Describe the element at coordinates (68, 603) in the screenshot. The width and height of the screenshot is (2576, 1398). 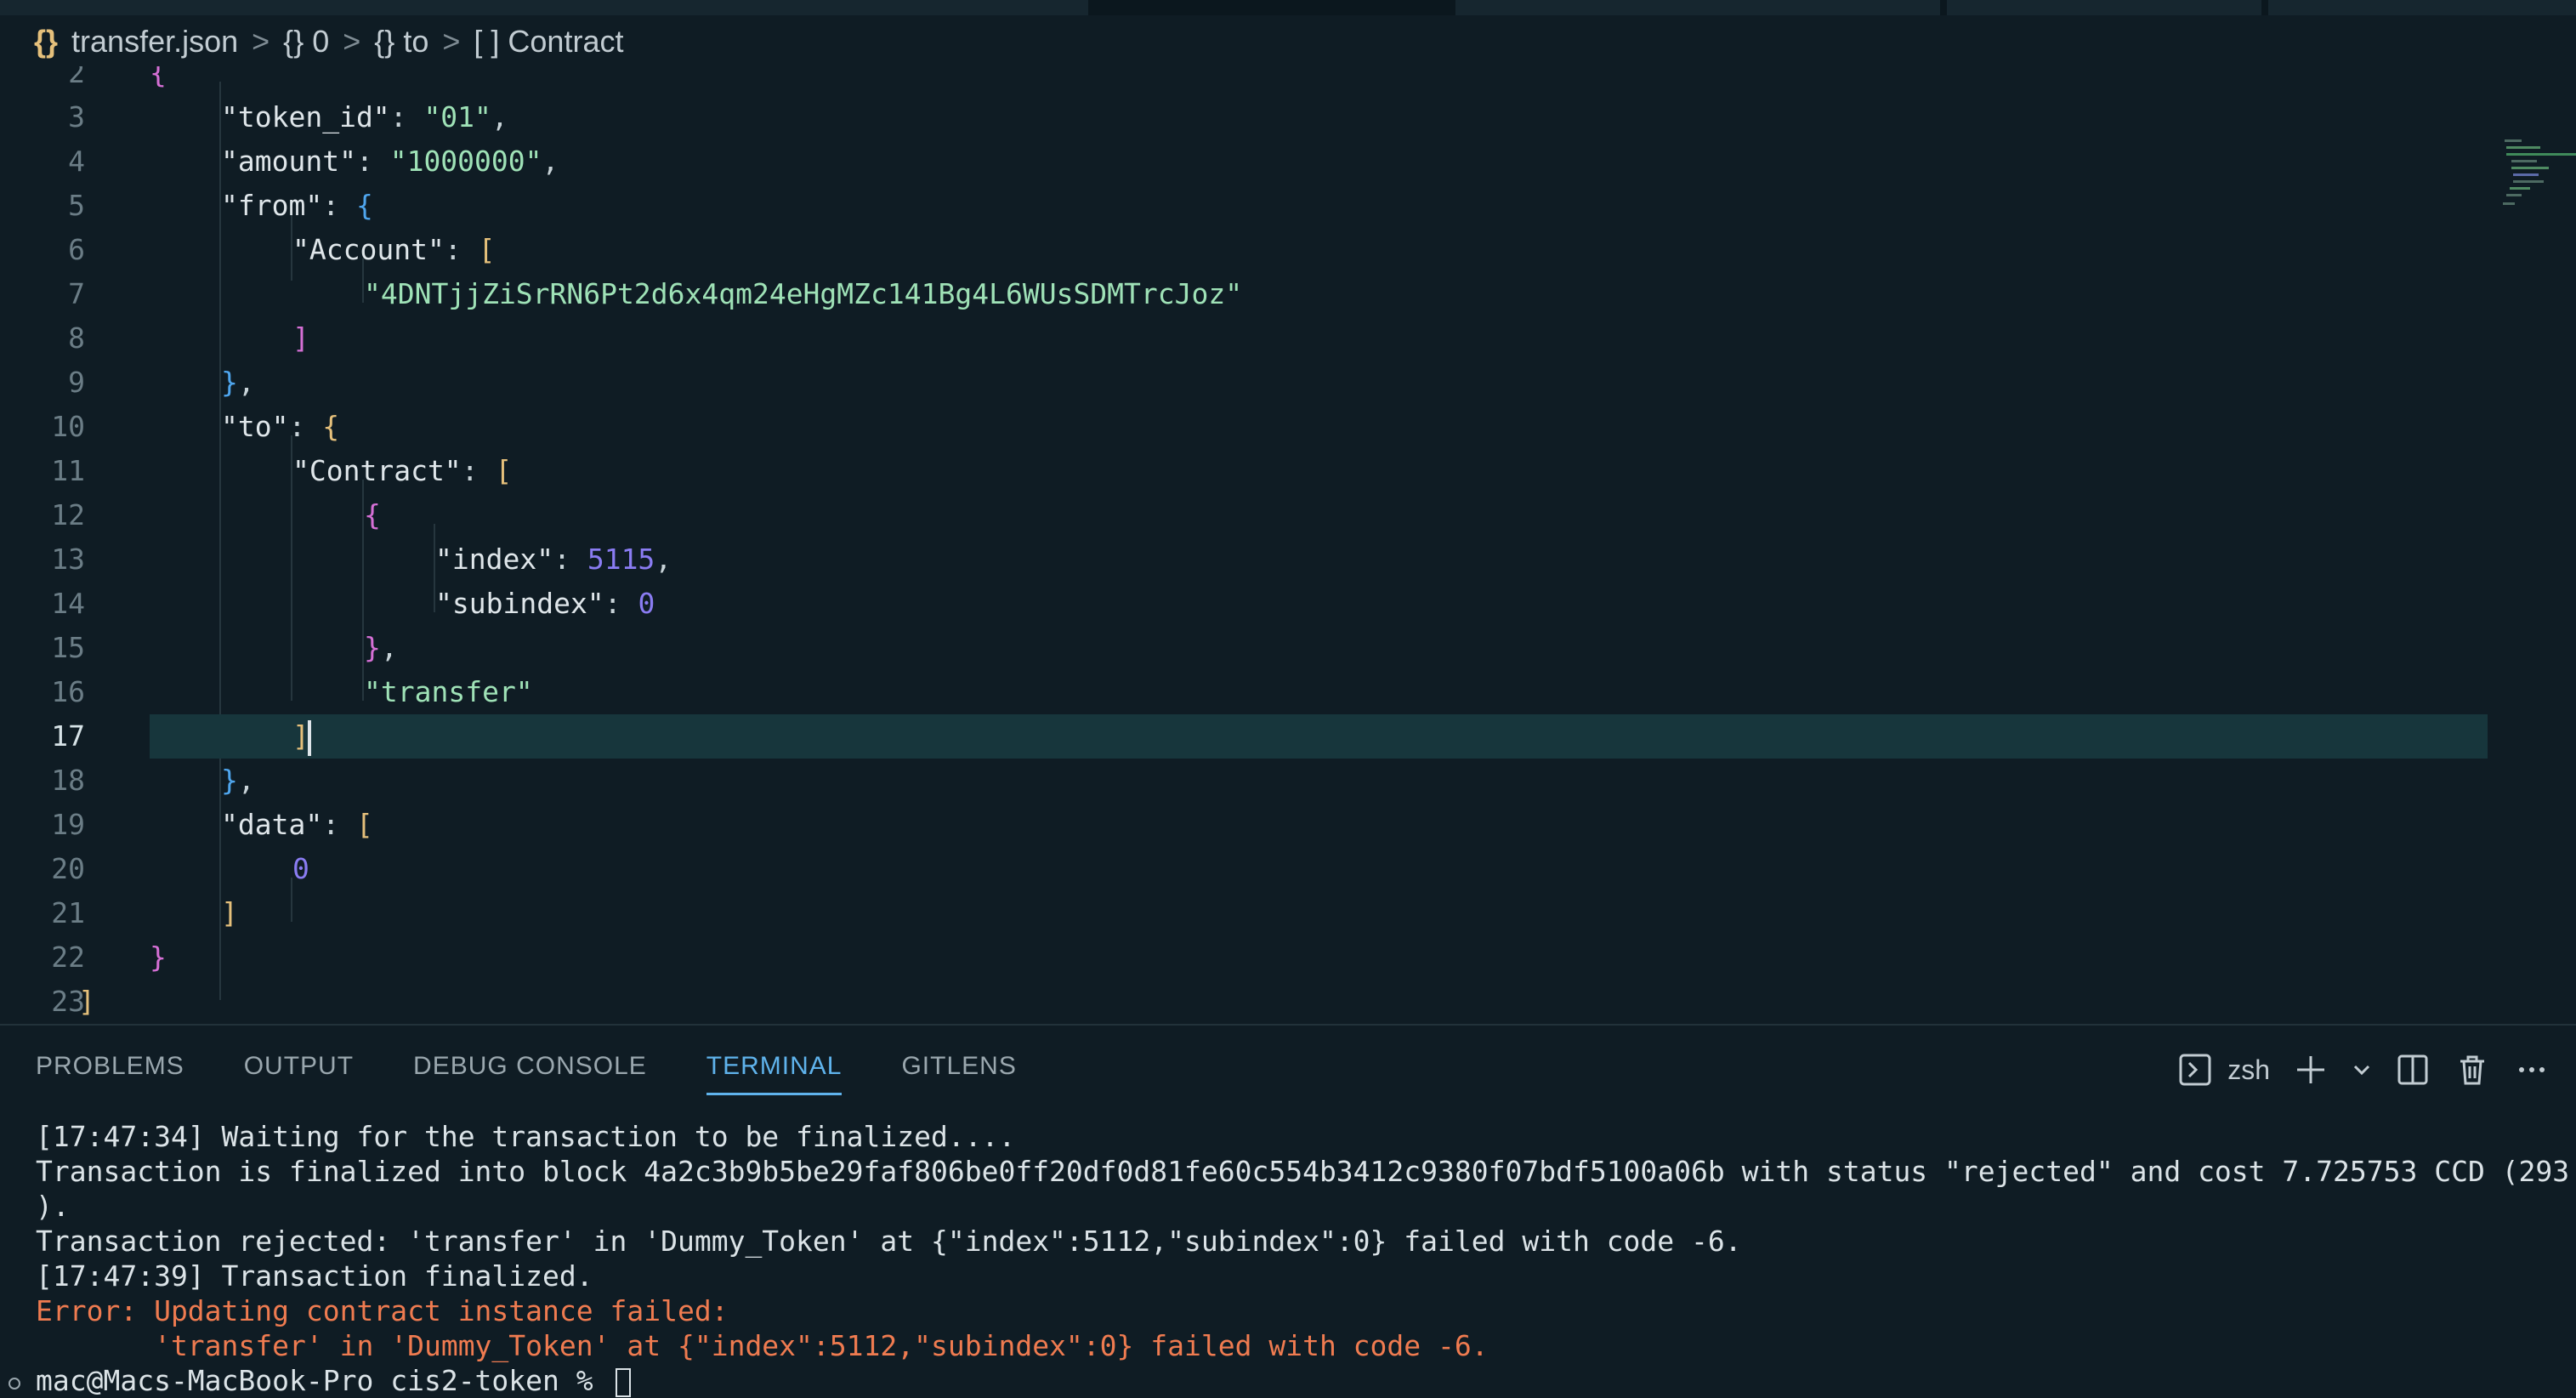
I see `line-number: 14` at that location.